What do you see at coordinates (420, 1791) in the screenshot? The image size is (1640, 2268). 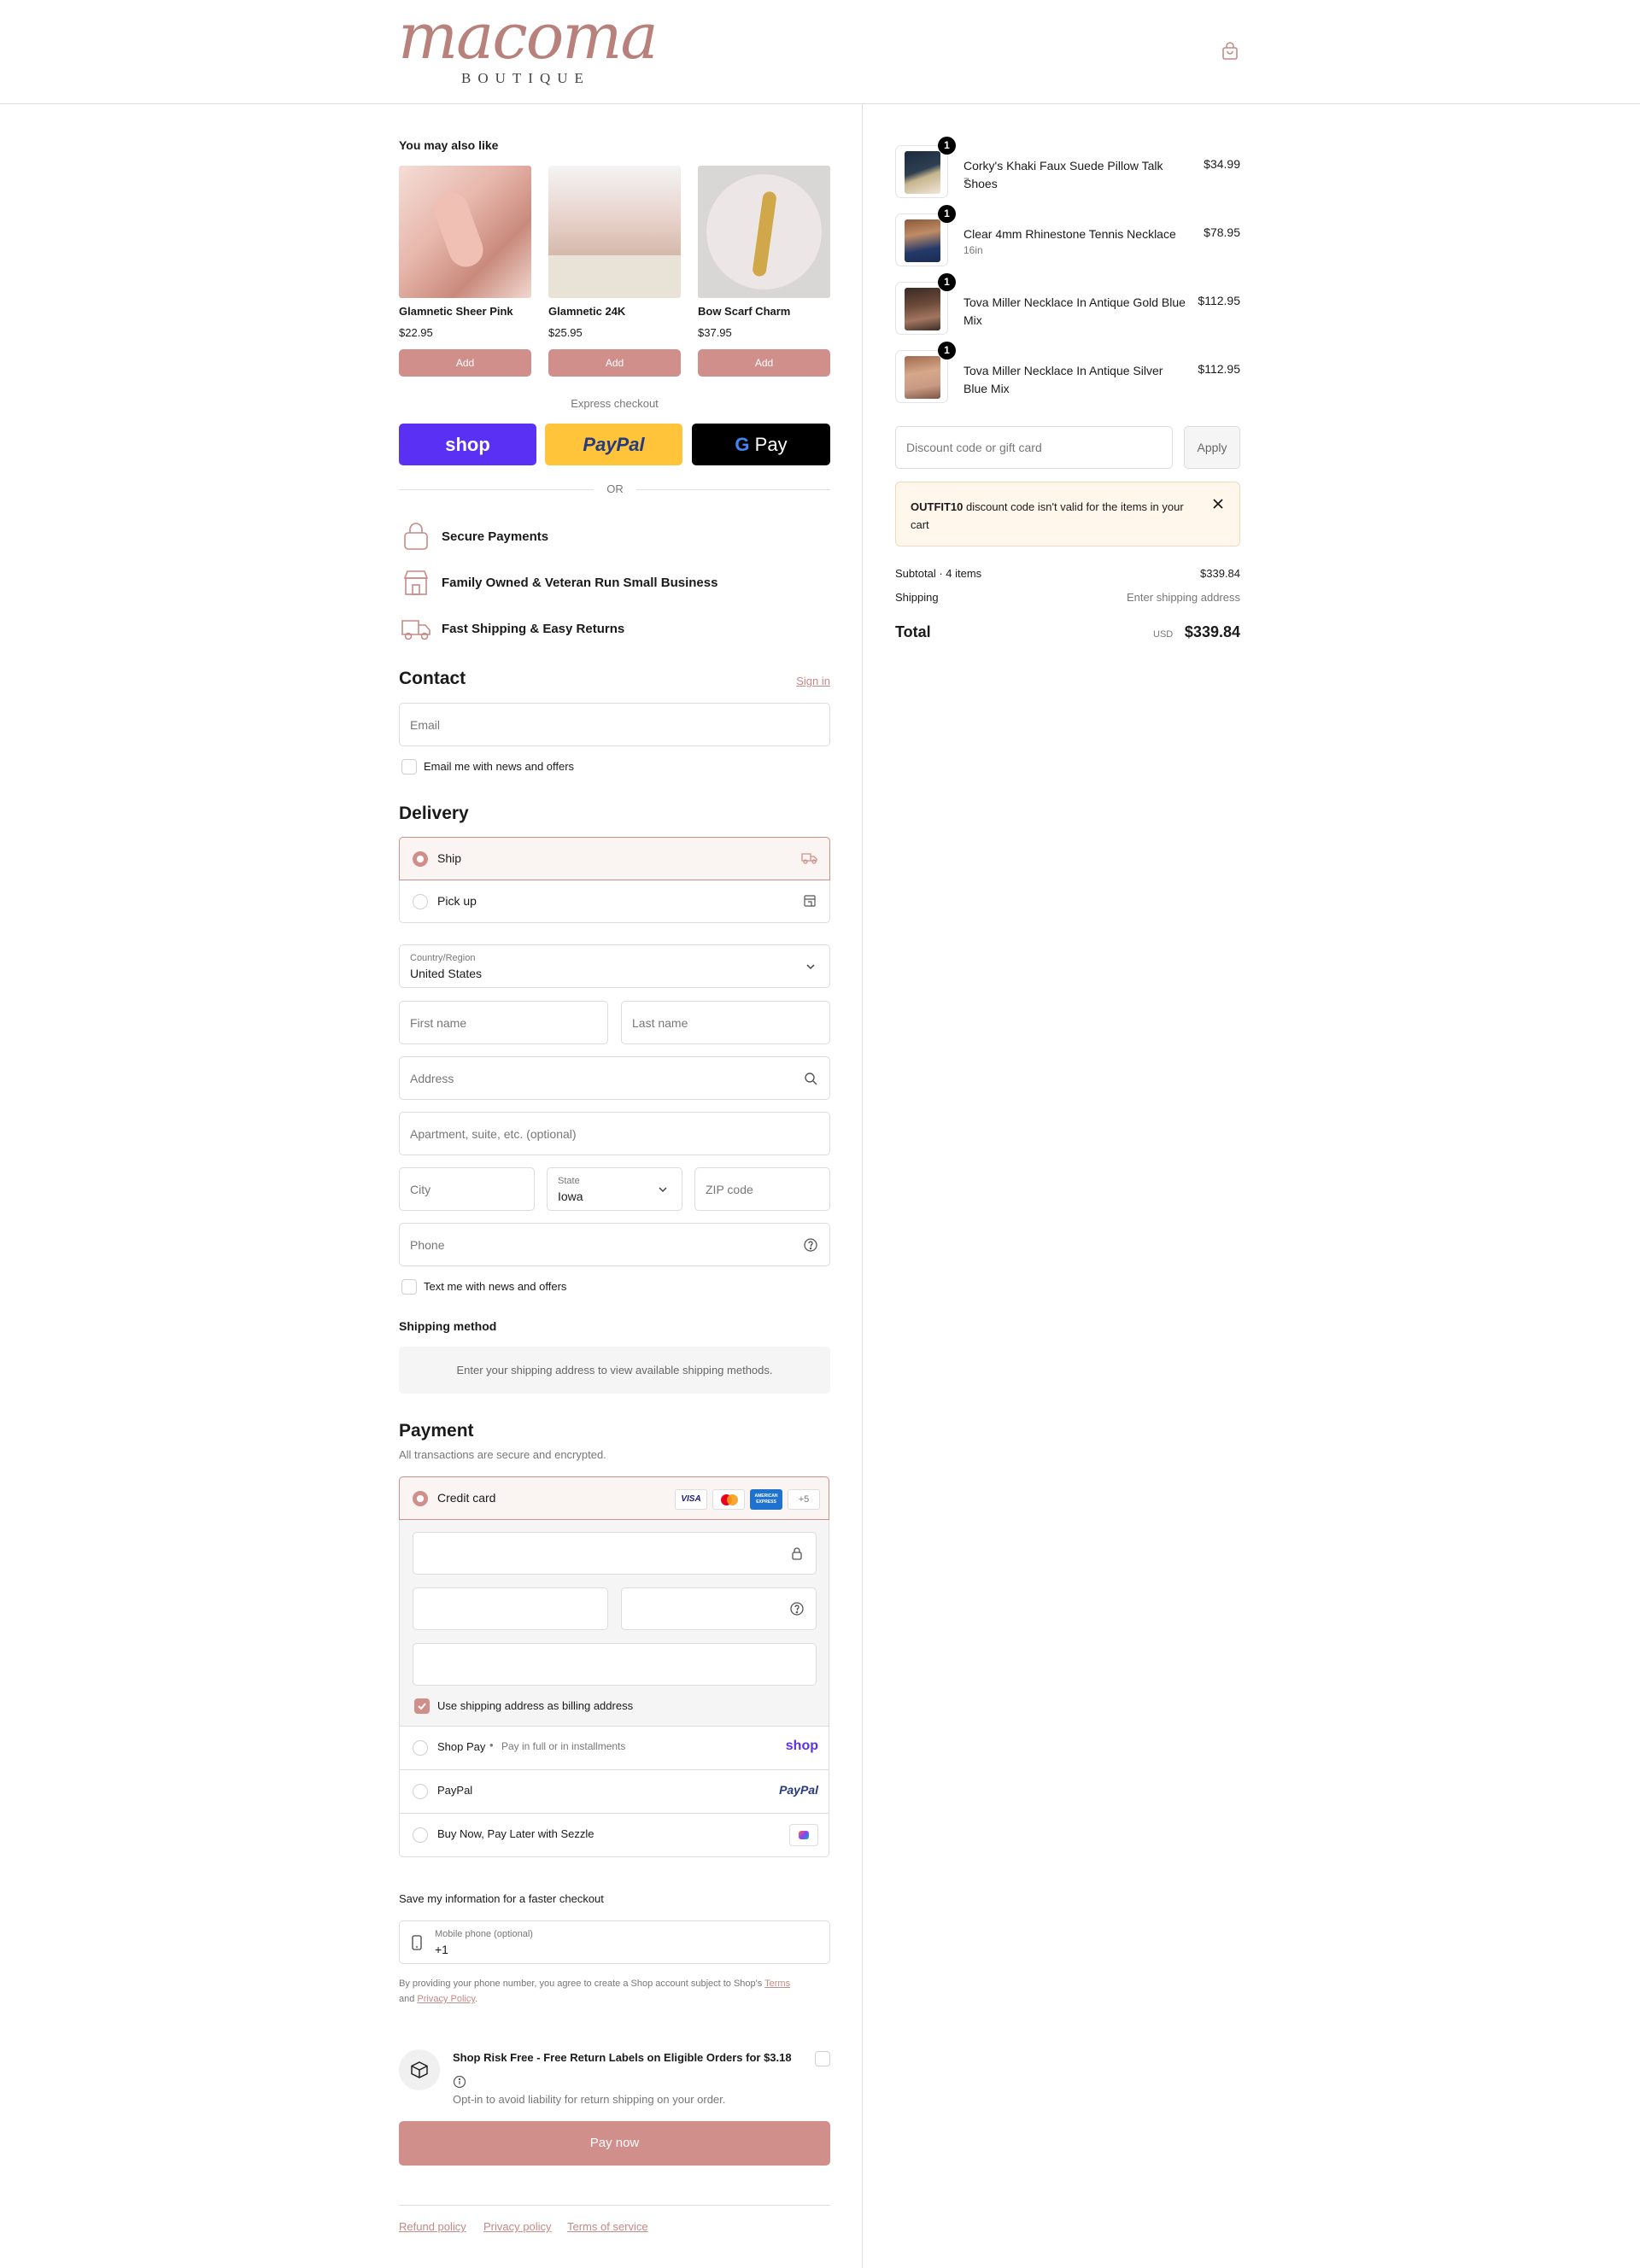 I see `paypal-radio` at bounding box center [420, 1791].